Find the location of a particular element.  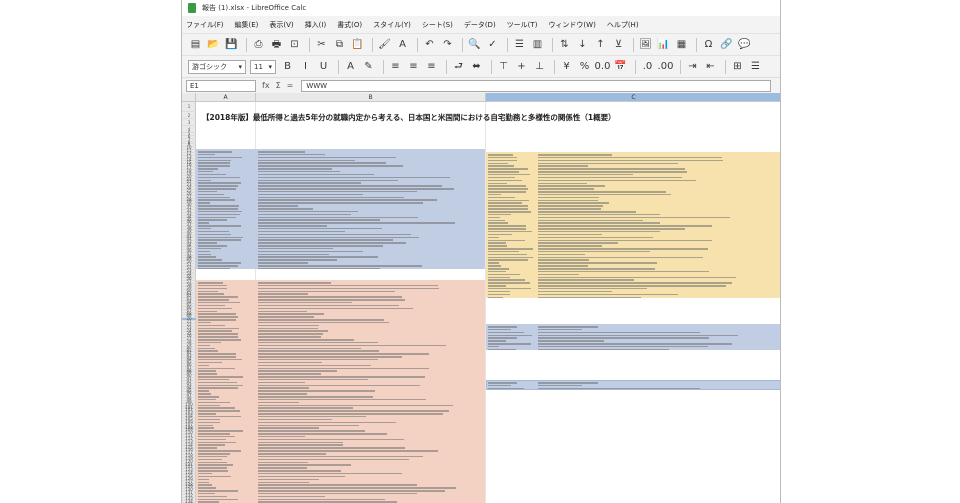

font-size-box: 11 ▾ is located at coordinates (263, 66).